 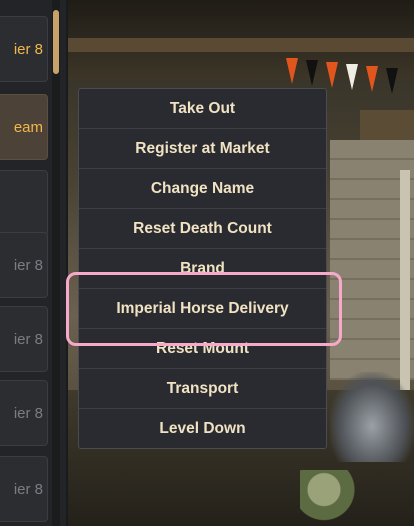 I want to click on menu-item-level-down: Level Down, so click(x=202, y=429).